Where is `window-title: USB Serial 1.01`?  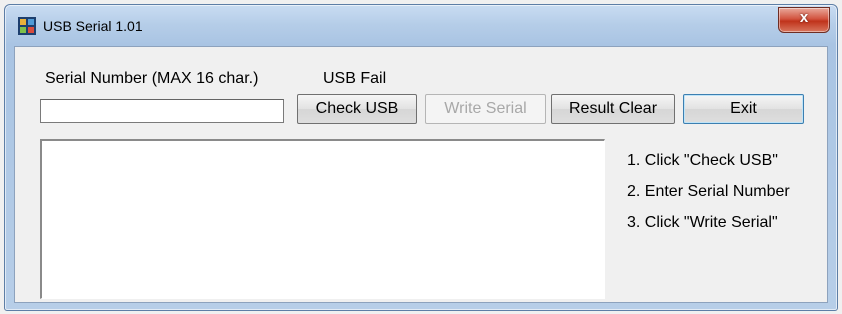 window-title: USB Serial 1.01 is located at coordinates (93, 26).